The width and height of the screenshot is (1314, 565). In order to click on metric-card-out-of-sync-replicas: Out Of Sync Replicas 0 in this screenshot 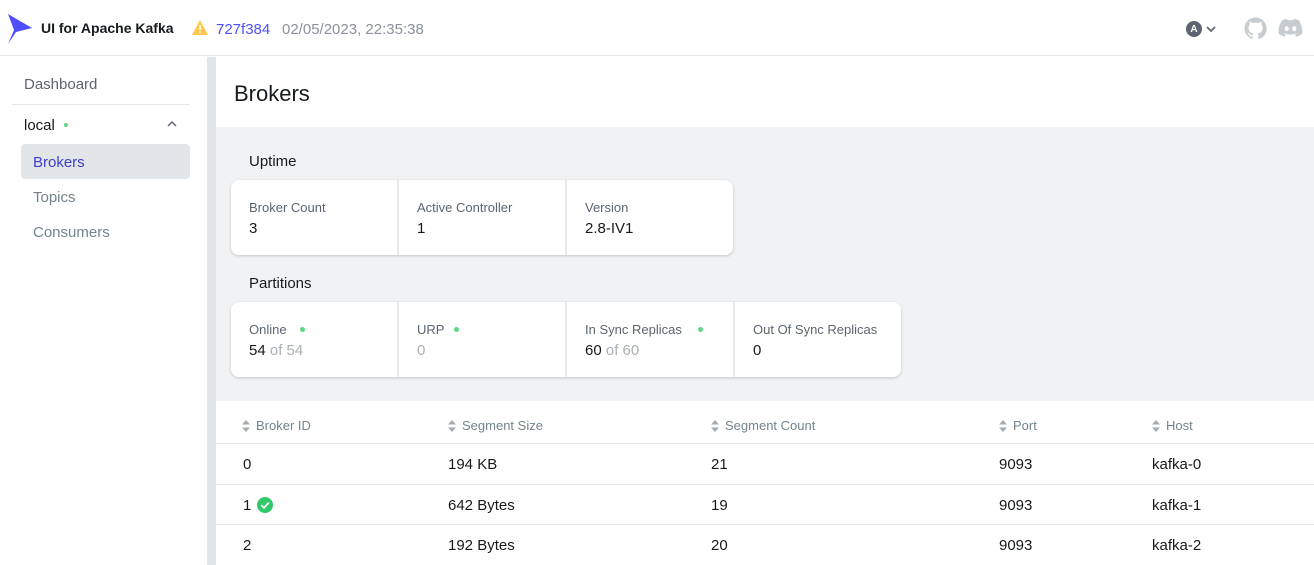, I will do `click(817, 339)`.